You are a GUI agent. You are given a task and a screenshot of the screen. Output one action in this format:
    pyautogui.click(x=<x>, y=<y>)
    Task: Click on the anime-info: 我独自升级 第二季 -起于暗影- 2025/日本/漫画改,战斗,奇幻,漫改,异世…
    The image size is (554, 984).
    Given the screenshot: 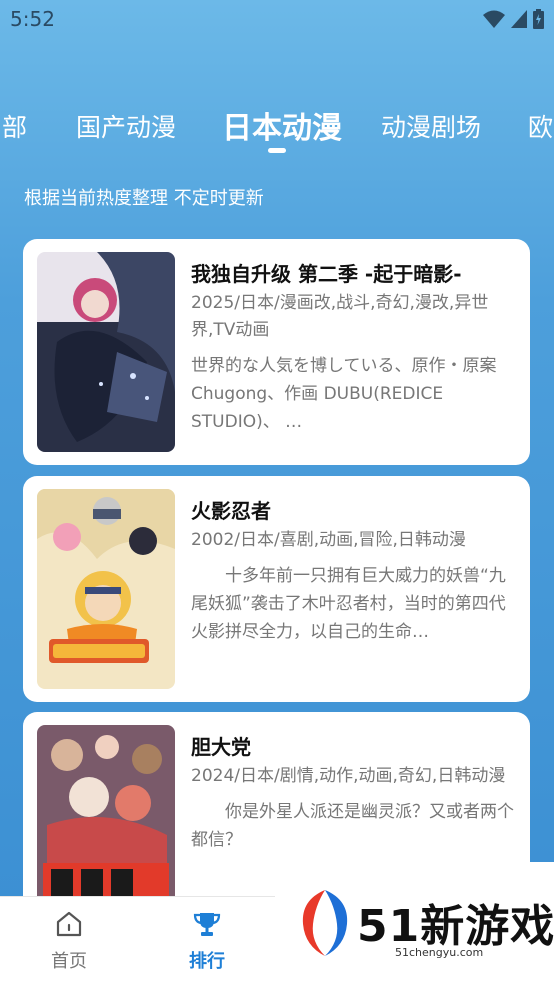 What is the action you would take?
    pyautogui.click(x=354, y=347)
    